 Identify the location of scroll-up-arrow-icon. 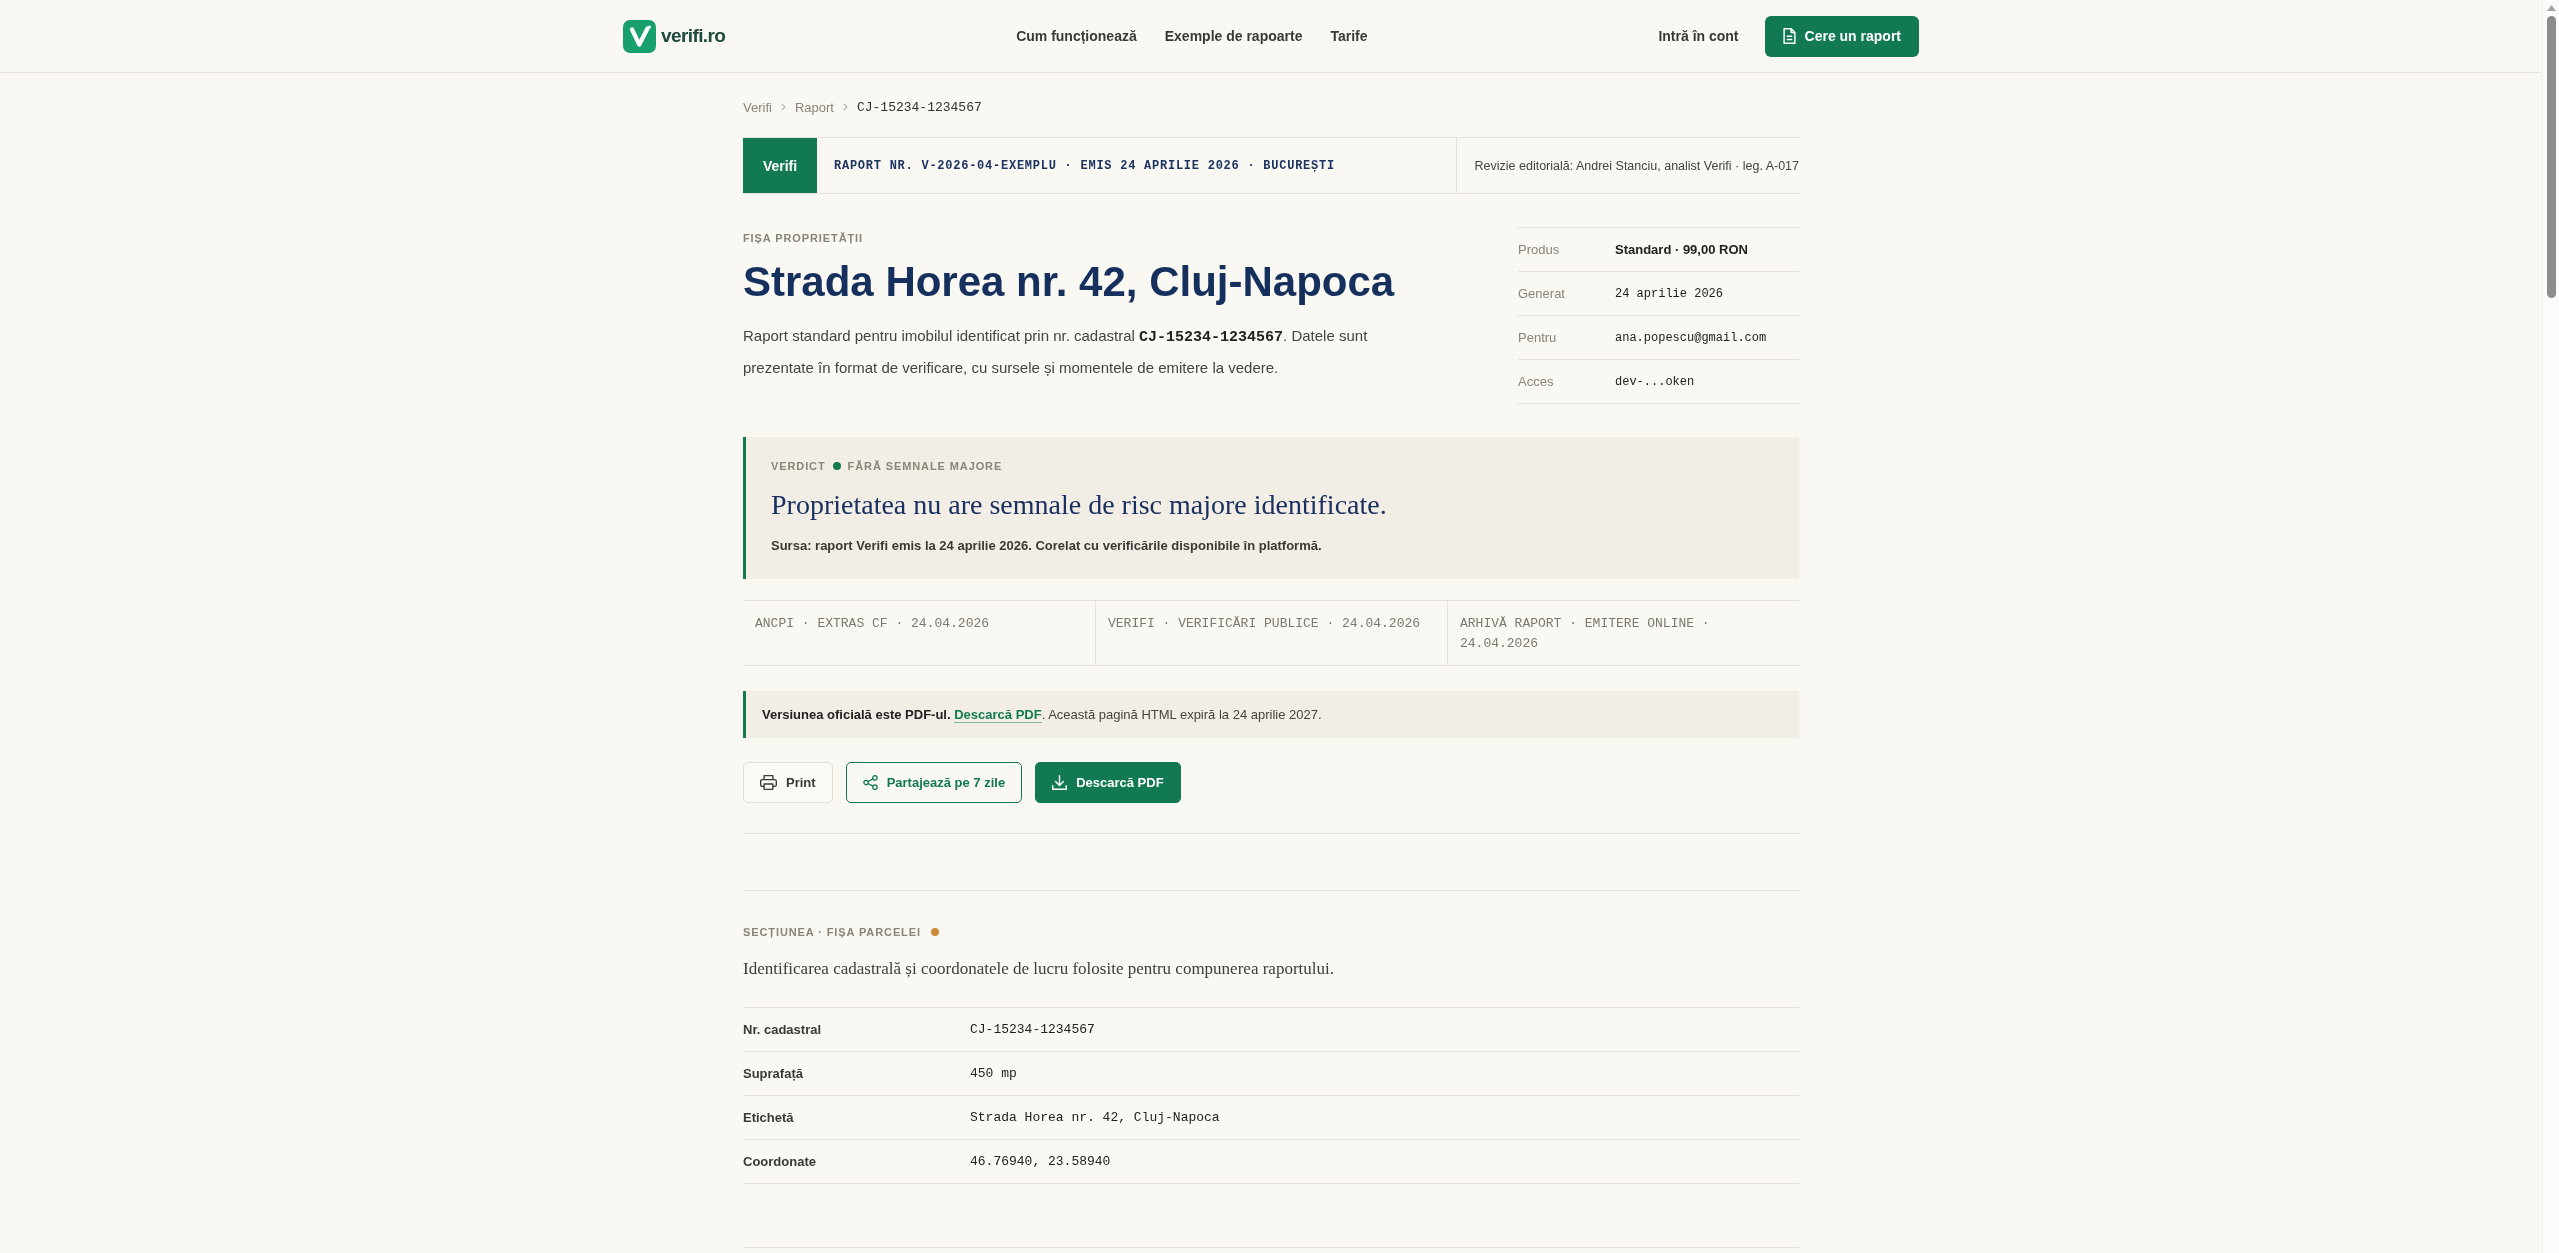
(2551, 8).